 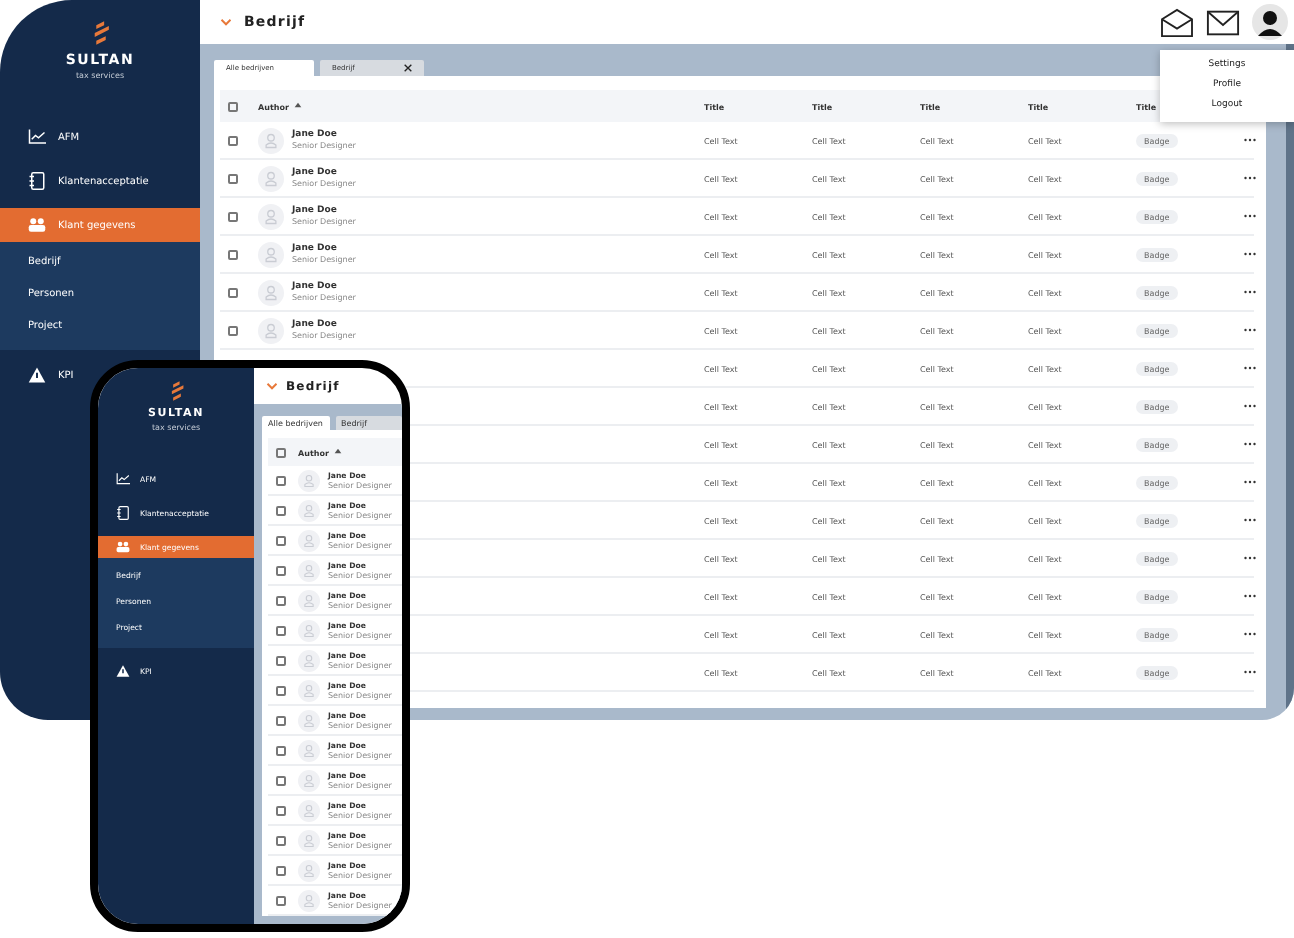 I want to click on user-avatar-icon, so click(x=1270, y=22).